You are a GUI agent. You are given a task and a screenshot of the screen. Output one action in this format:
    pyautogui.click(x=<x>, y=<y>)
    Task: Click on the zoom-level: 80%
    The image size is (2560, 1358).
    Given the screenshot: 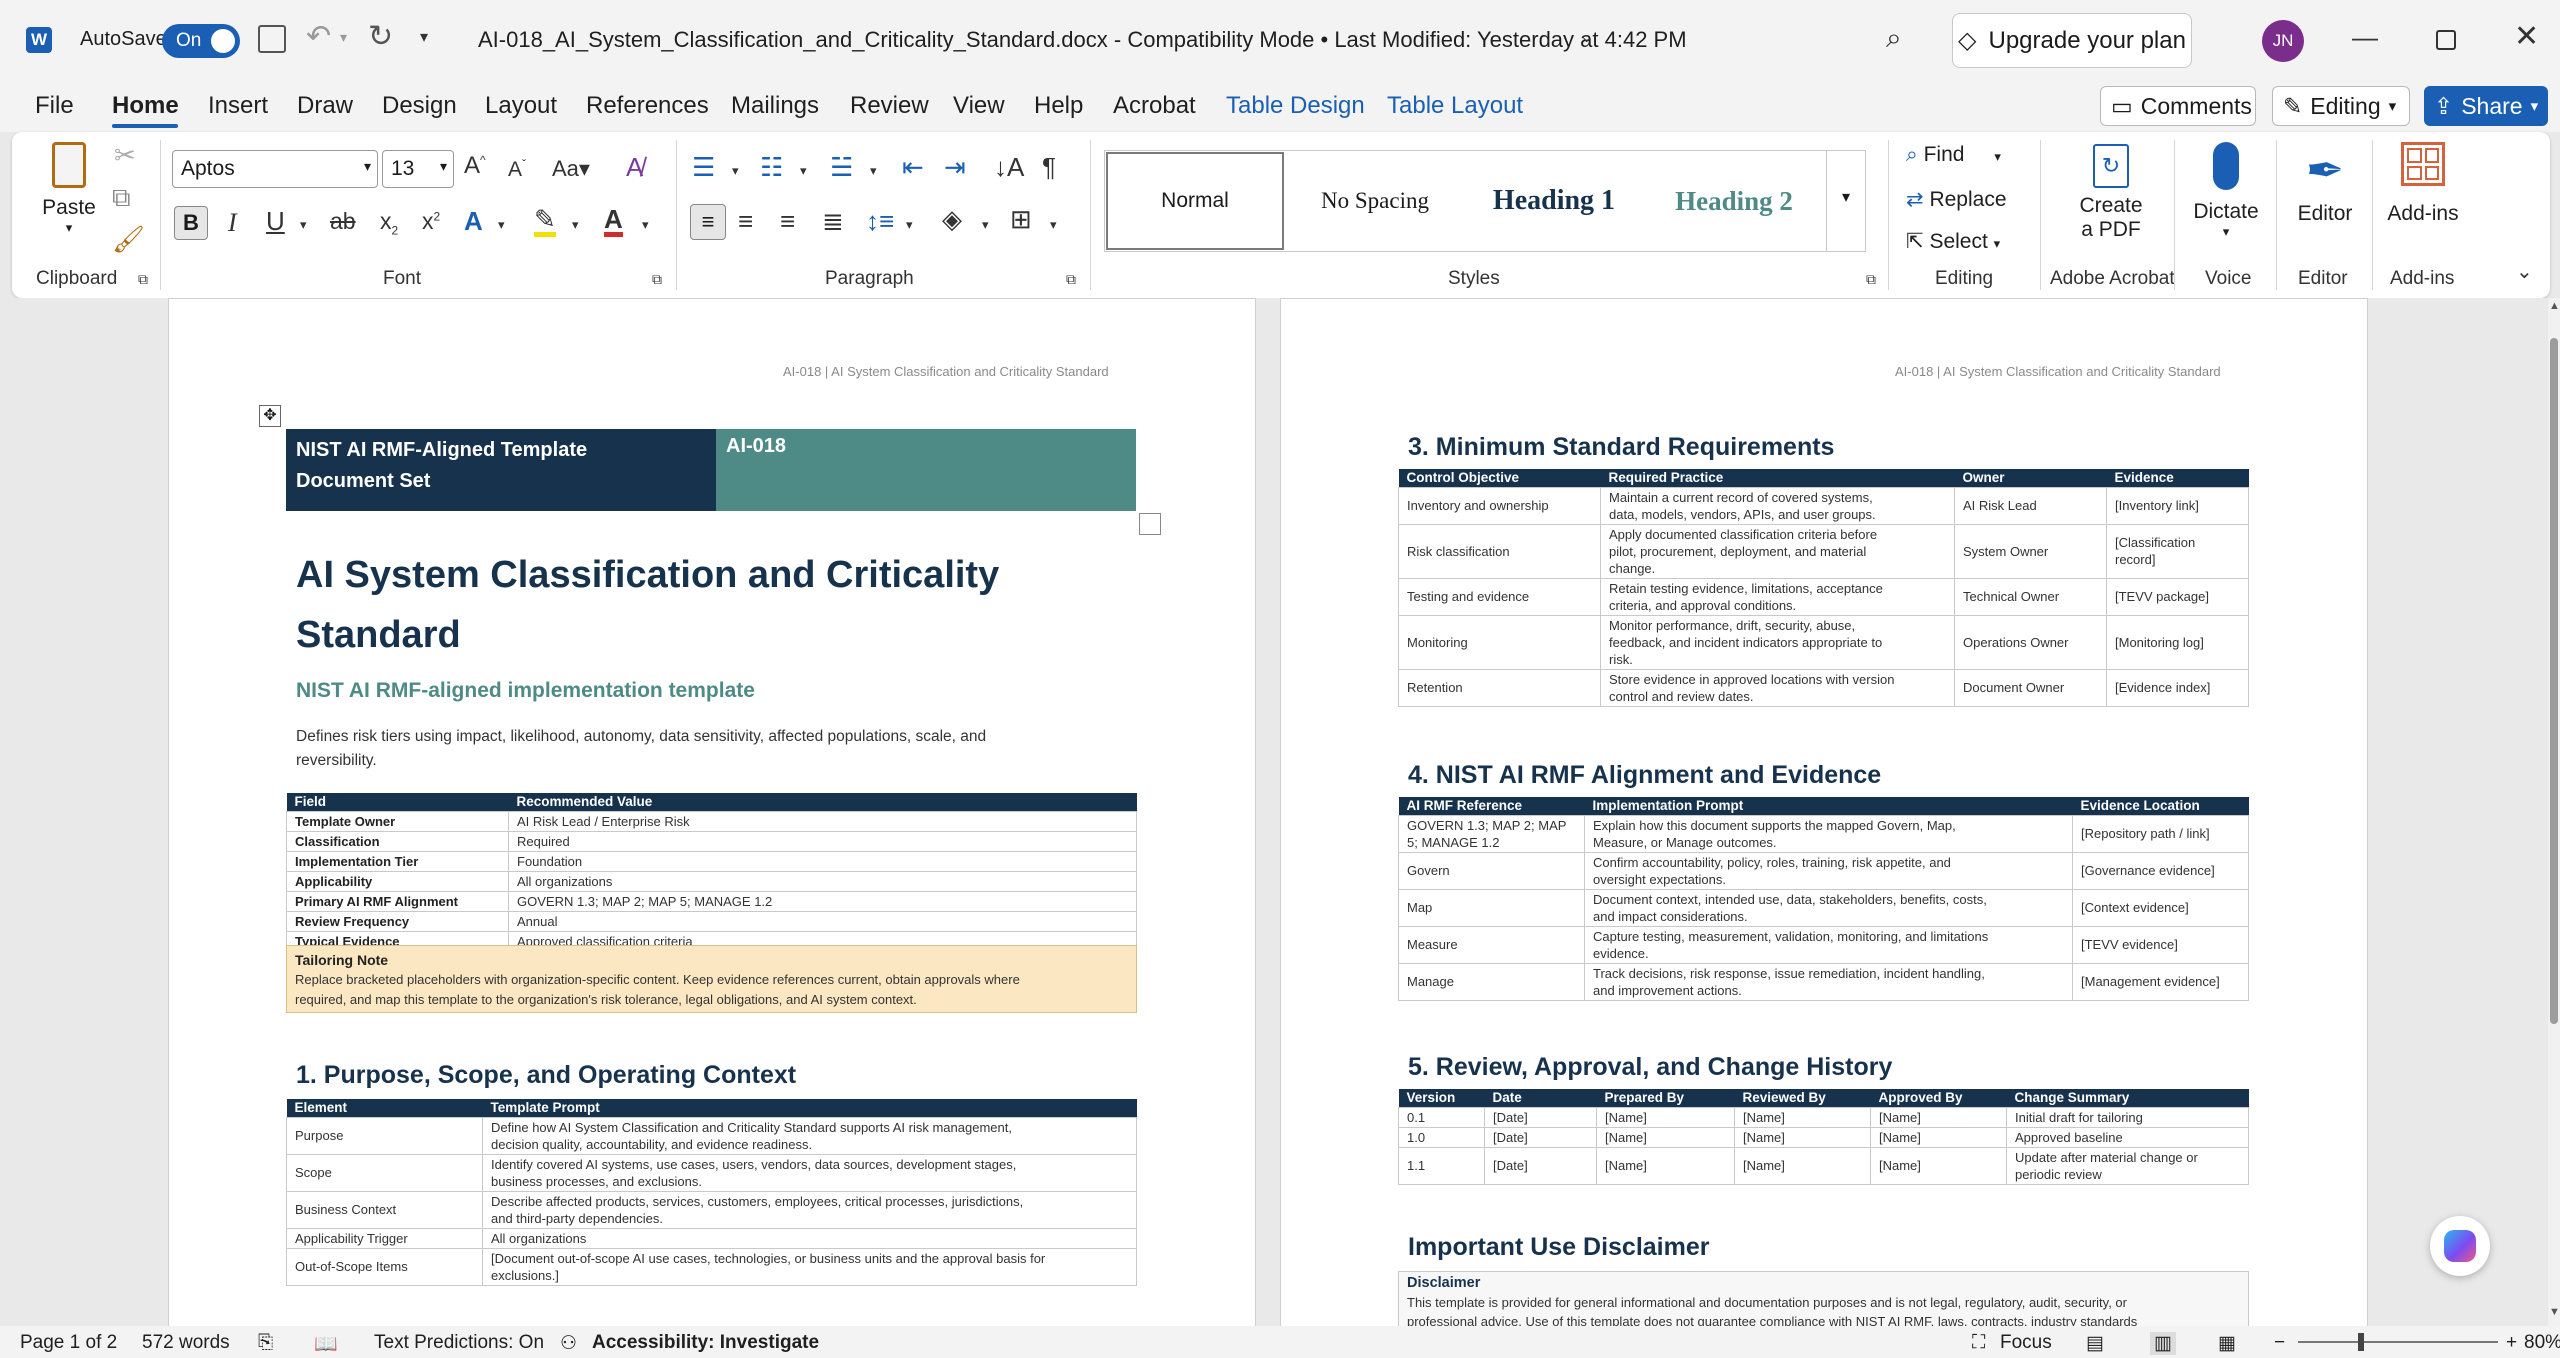 What is the action you would take?
    pyautogui.click(x=2542, y=1343)
    